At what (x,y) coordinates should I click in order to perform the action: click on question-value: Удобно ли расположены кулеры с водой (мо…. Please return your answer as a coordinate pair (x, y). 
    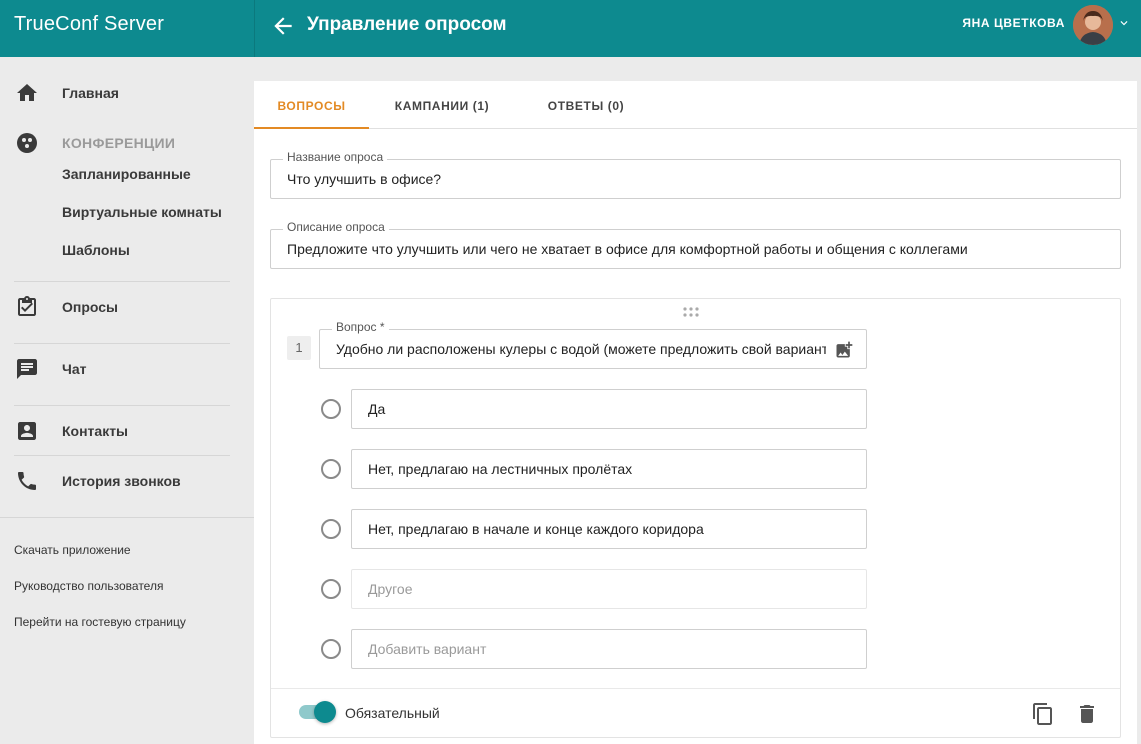
    Looking at the image, I should click on (581, 349).